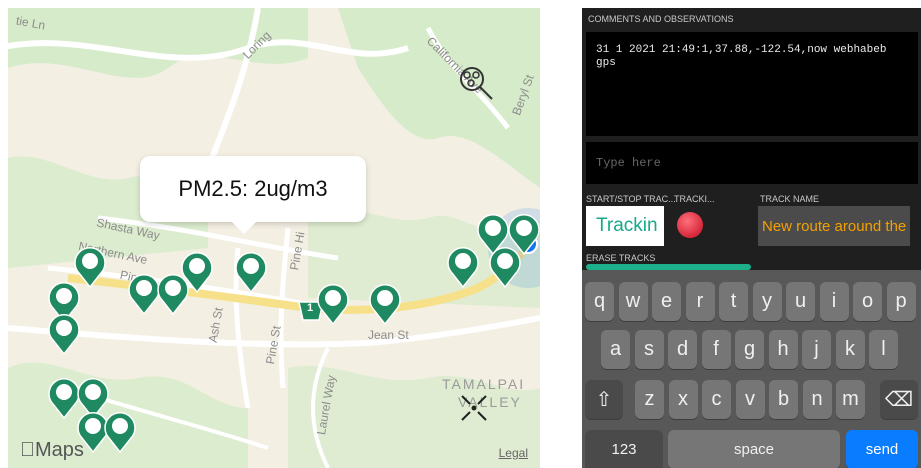 Image resolution: width=921 pixels, height=468 pixels. What do you see at coordinates (513, 453) in the screenshot?
I see `legal-link: Legal` at bounding box center [513, 453].